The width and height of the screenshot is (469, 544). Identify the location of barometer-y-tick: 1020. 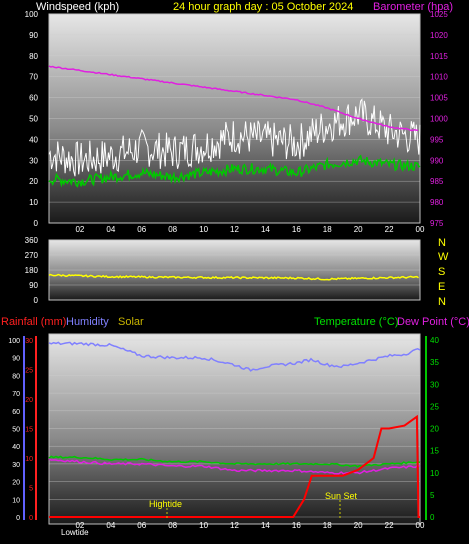
(439, 35).